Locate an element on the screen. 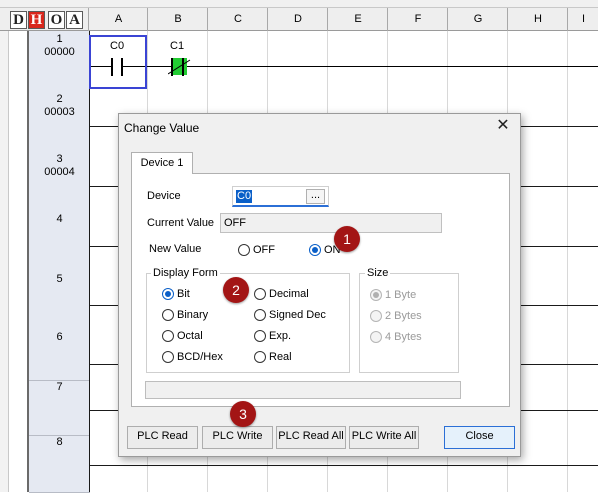  size-1-byte-radio is located at coordinates (376, 295).